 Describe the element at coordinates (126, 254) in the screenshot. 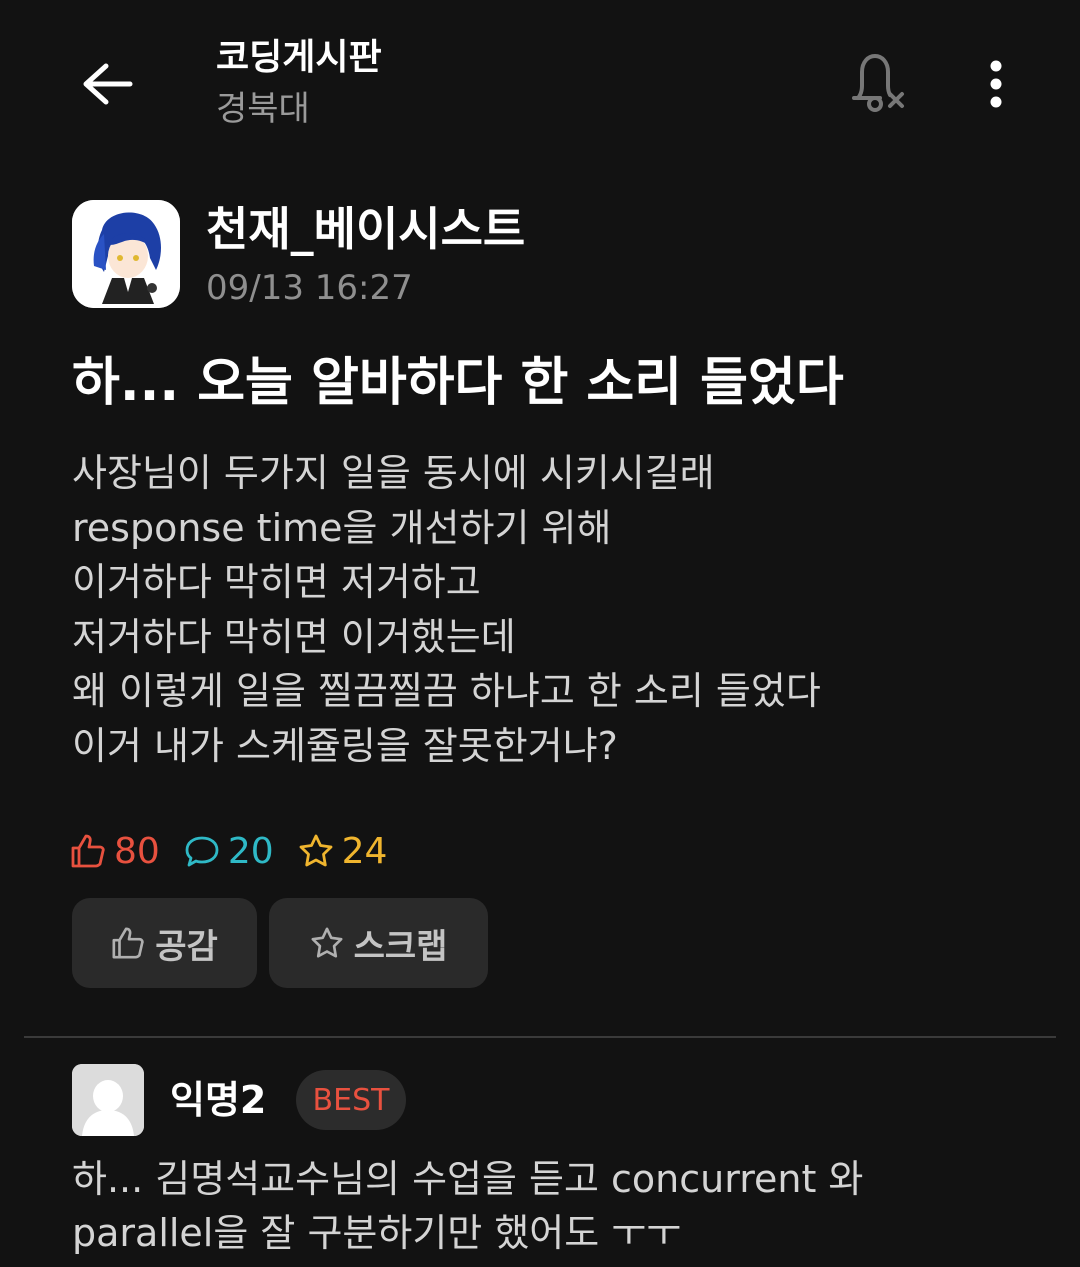

I see `avatar` at that location.